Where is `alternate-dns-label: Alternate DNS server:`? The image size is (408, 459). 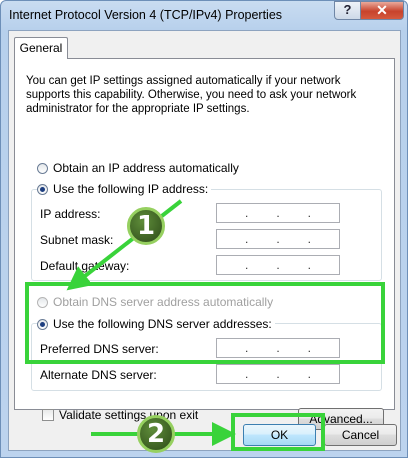 alternate-dns-label: Alternate DNS server: is located at coordinates (98, 375).